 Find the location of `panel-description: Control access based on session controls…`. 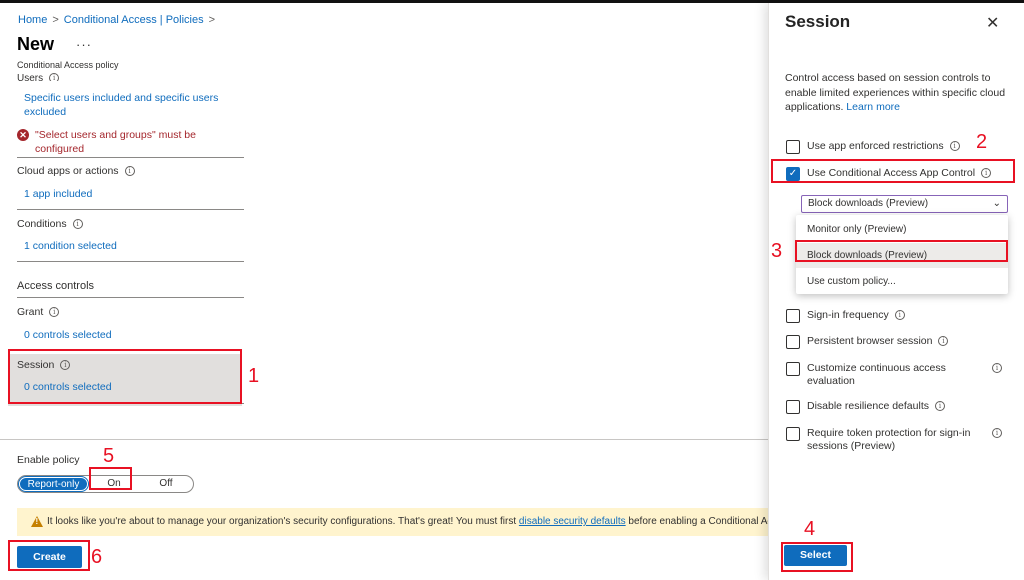

panel-description: Control access based on session controls… is located at coordinates (895, 92).